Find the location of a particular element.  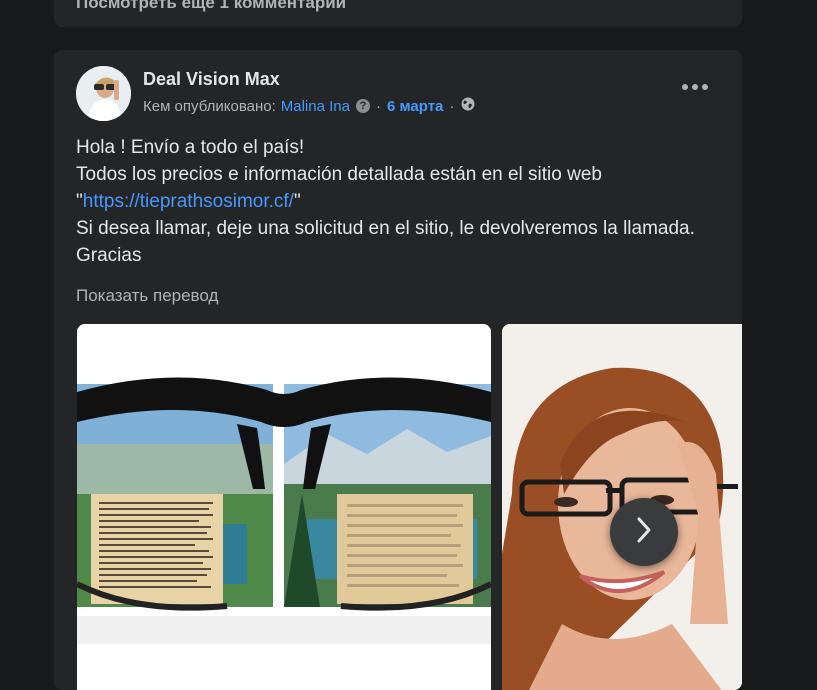

author-link: Malina Ina is located at coordinates (315, 106).